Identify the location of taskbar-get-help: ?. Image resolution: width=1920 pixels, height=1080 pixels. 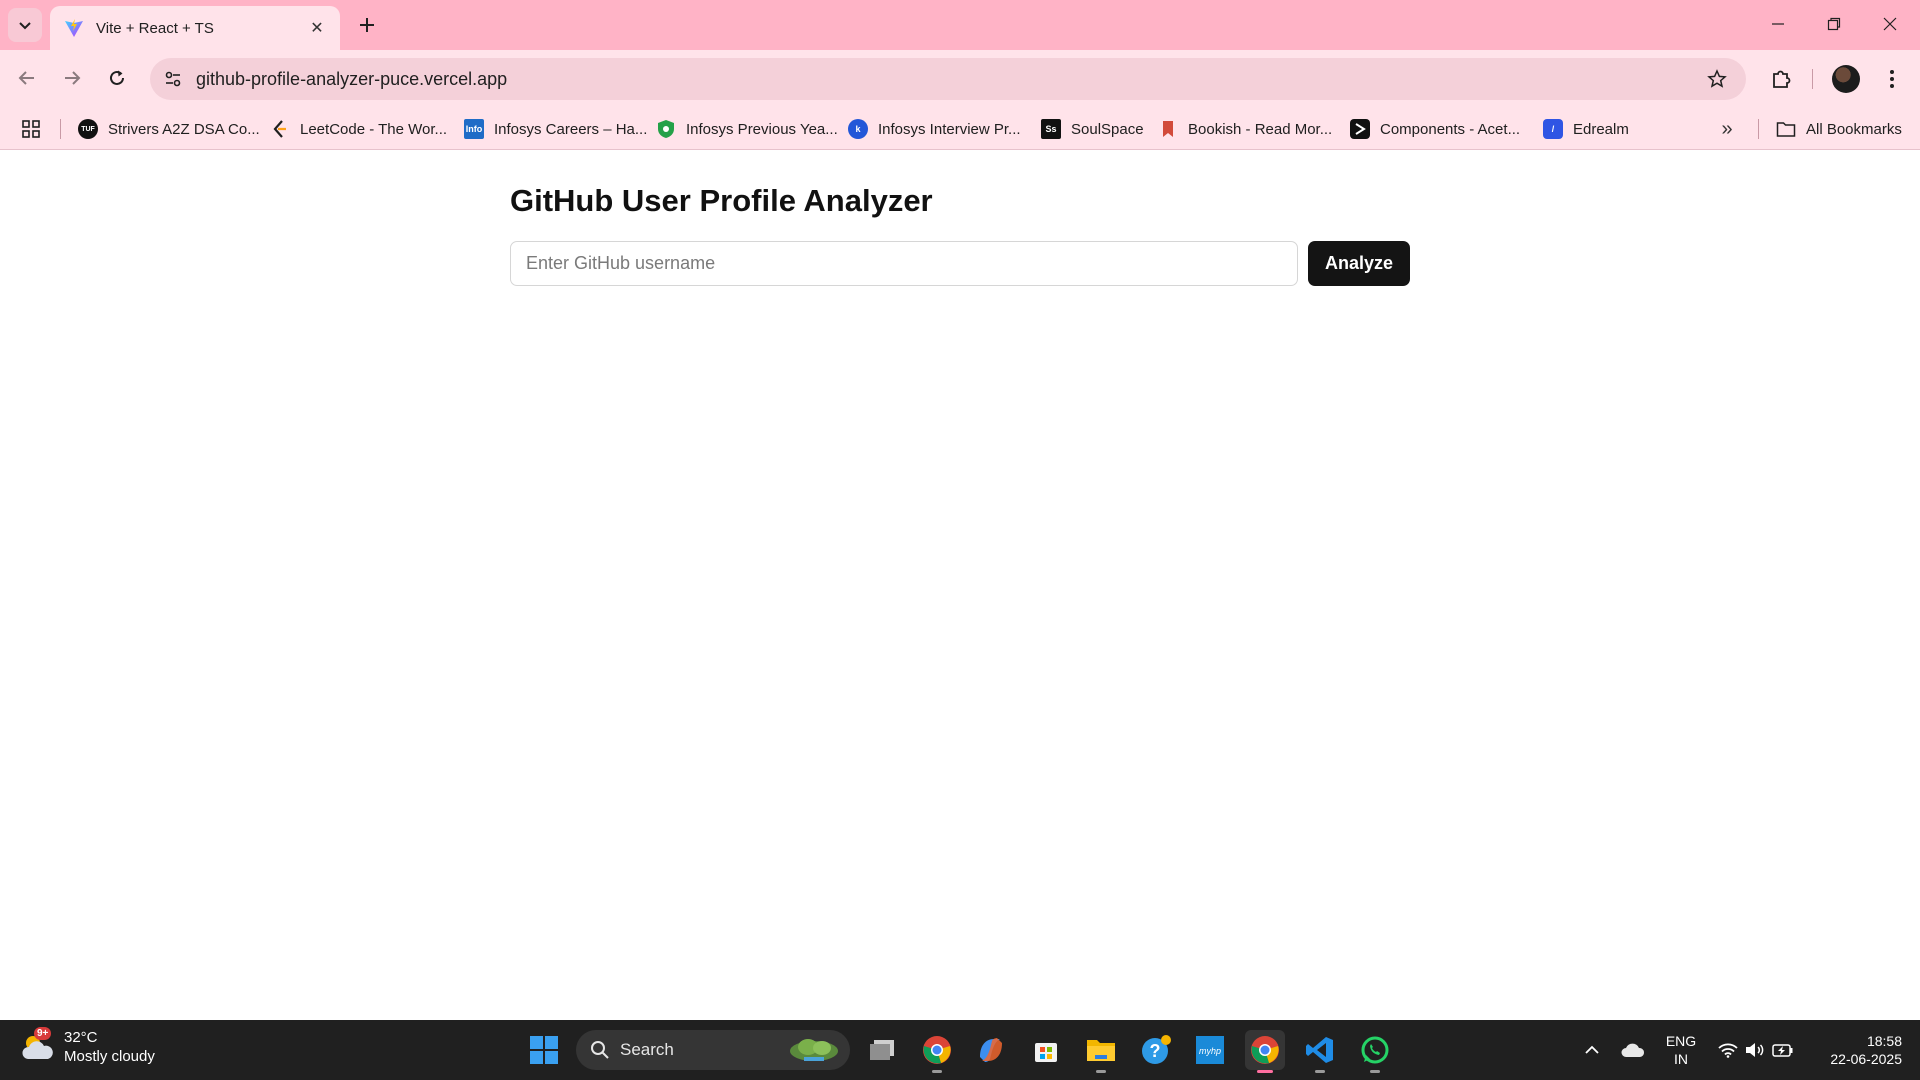
(1156, 1050).